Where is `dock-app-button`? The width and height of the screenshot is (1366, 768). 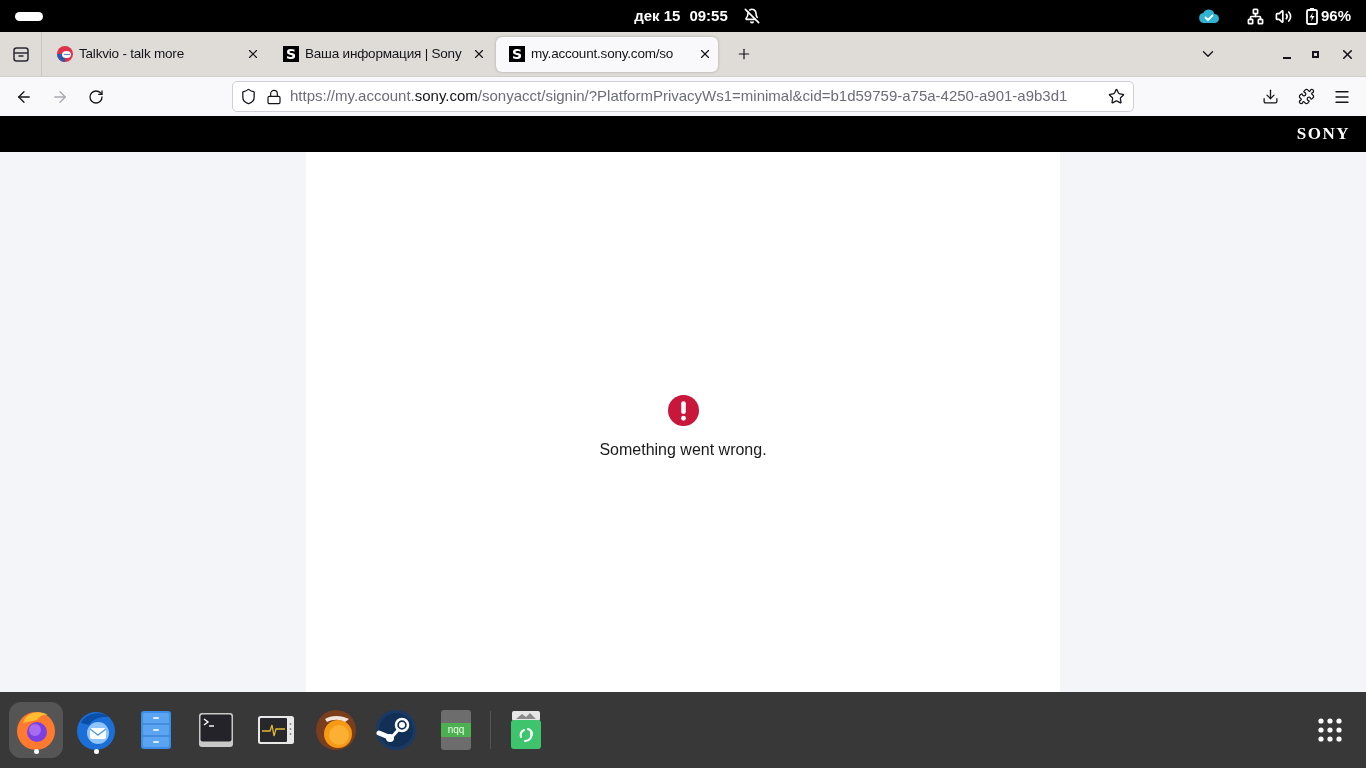 dock-app-button is located at coordinates (36, 730).